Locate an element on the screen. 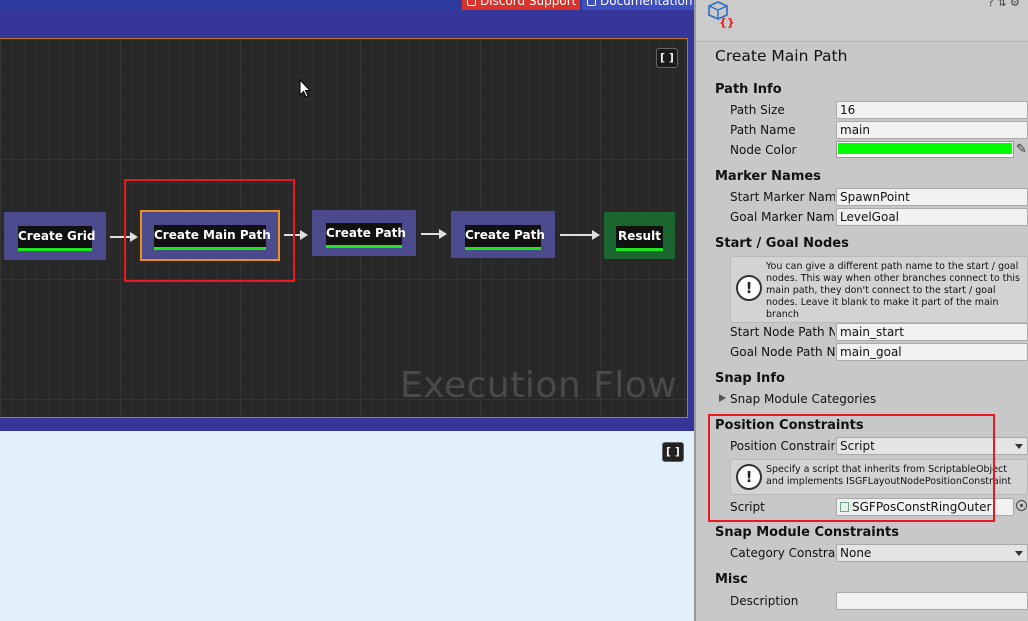  inspector-title: Create Main Path is located at coordinates (781, 56).